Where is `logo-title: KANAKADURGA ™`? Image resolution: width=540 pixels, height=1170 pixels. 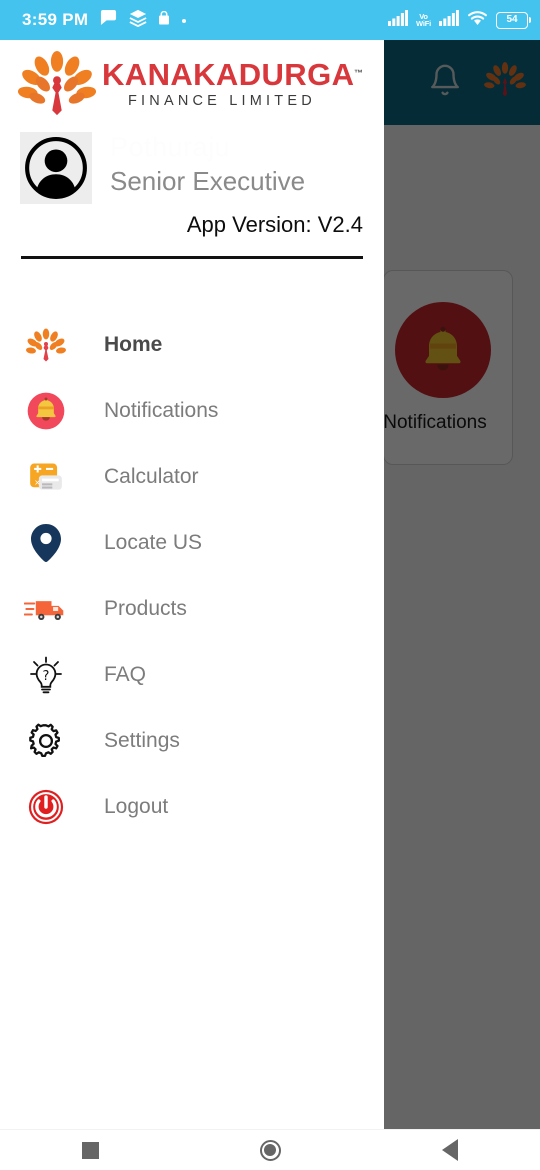 logo-title: KANAKADURGA ™ is located at coordinates (232, 74).